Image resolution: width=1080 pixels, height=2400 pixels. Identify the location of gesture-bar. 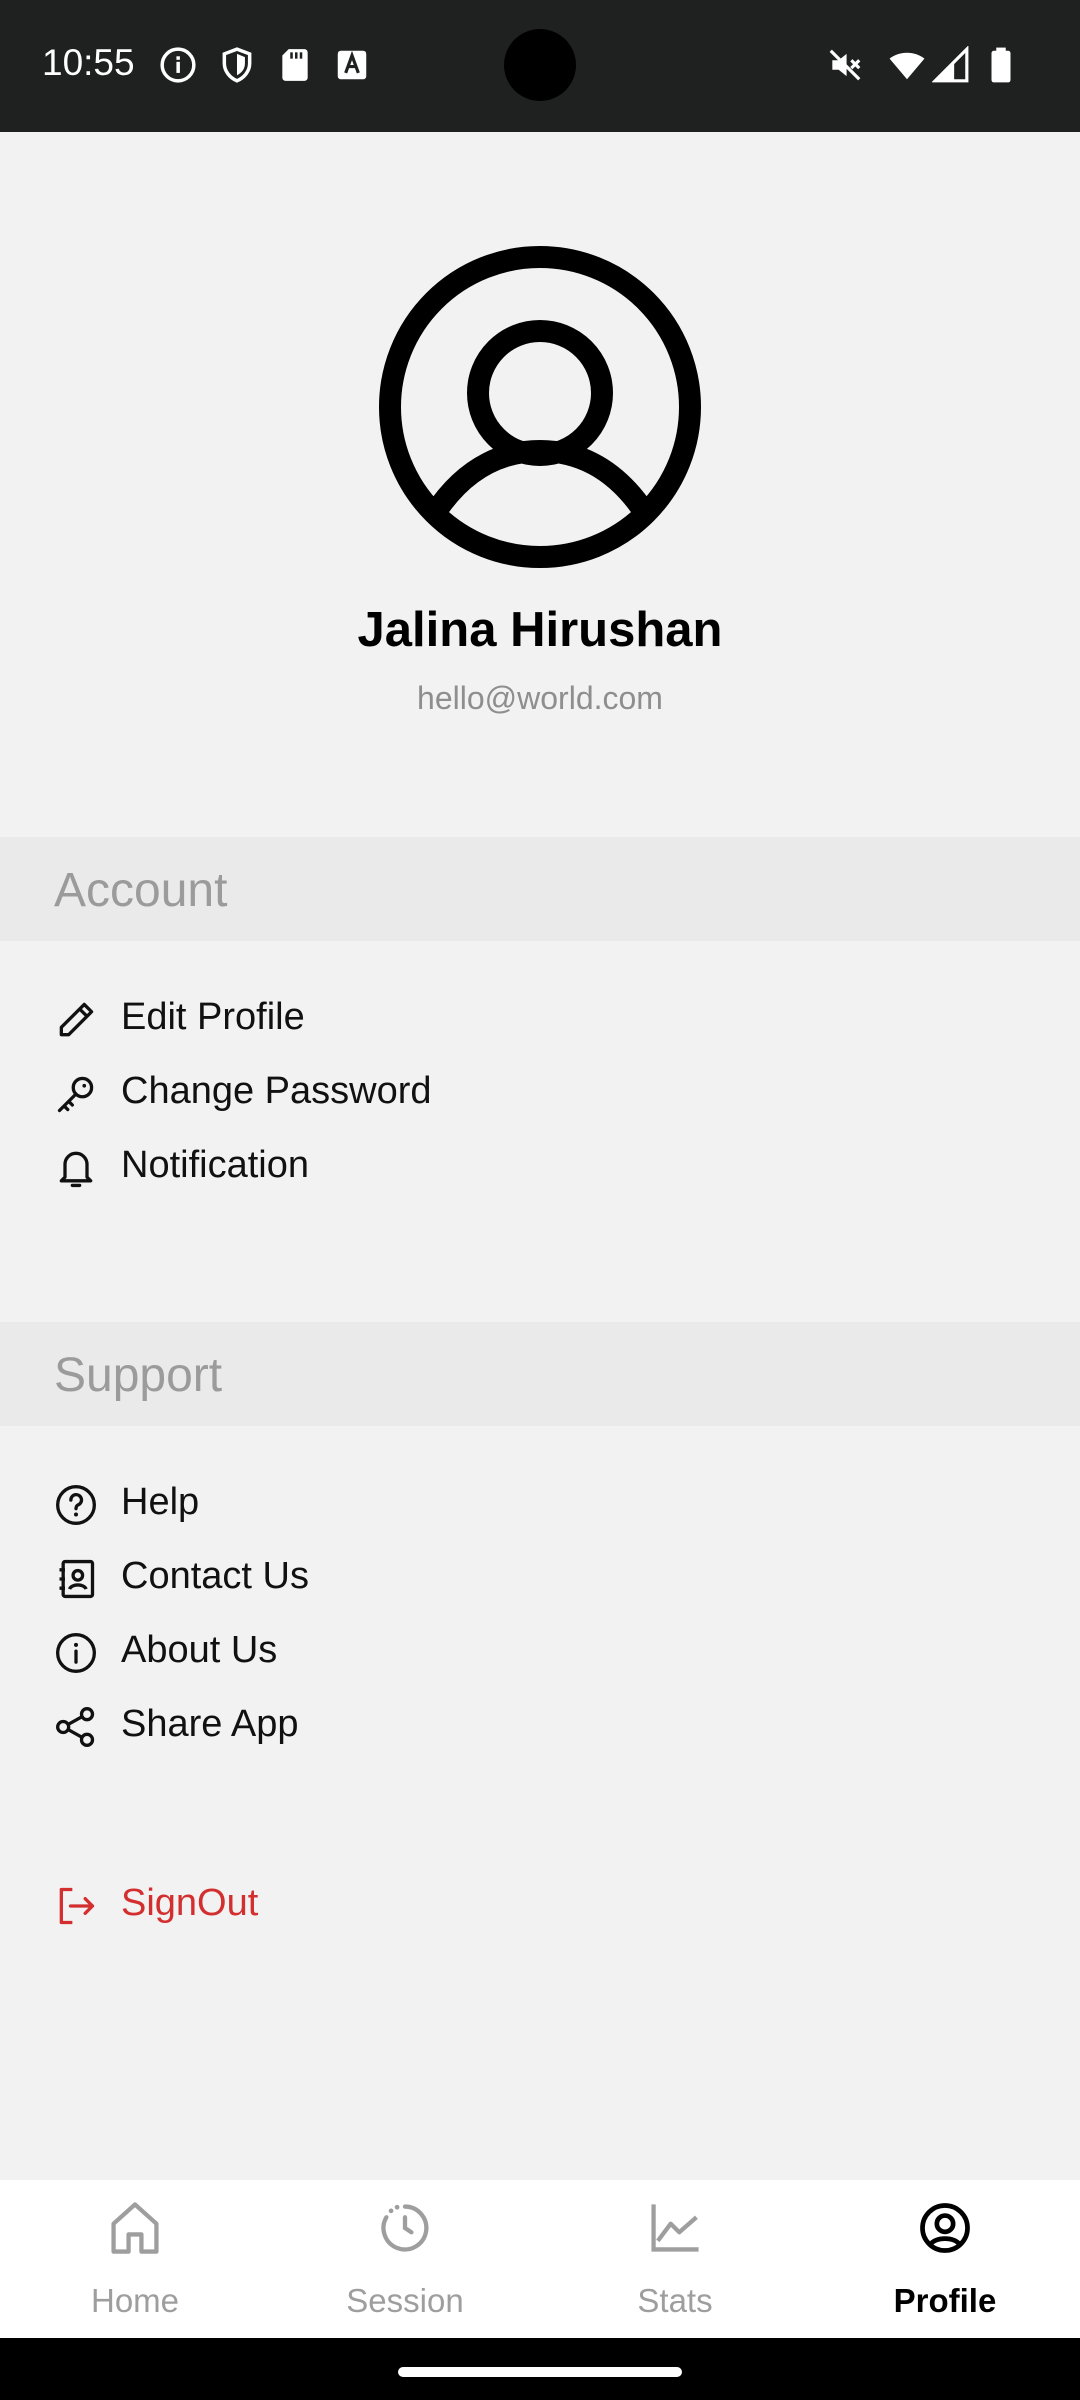
(540, 2369).